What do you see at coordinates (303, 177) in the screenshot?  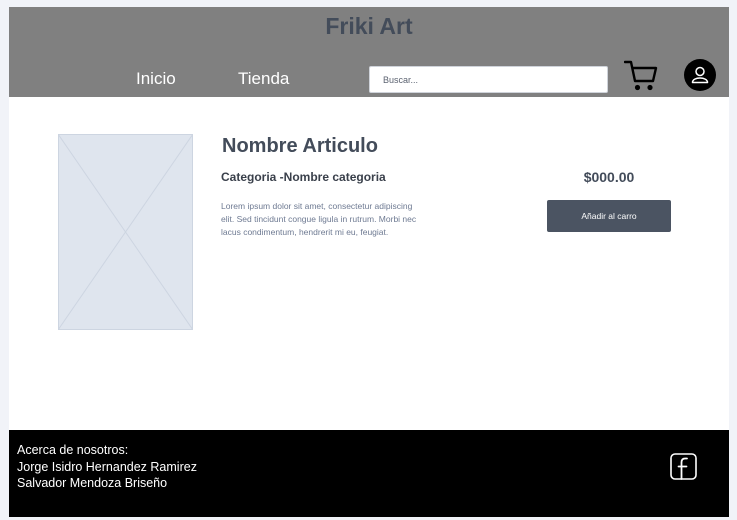 I see `product-category: Categoria -Nombre categoria` at bounding box center [303, 177].